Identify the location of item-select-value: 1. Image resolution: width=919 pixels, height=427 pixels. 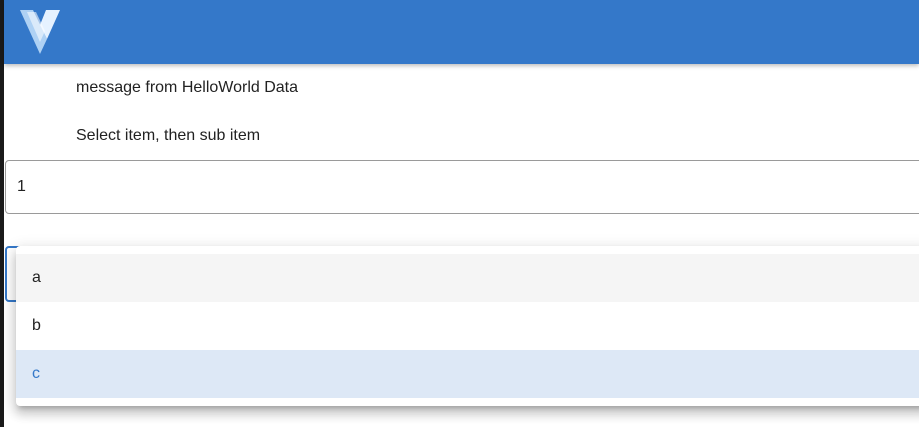
(21, 186).